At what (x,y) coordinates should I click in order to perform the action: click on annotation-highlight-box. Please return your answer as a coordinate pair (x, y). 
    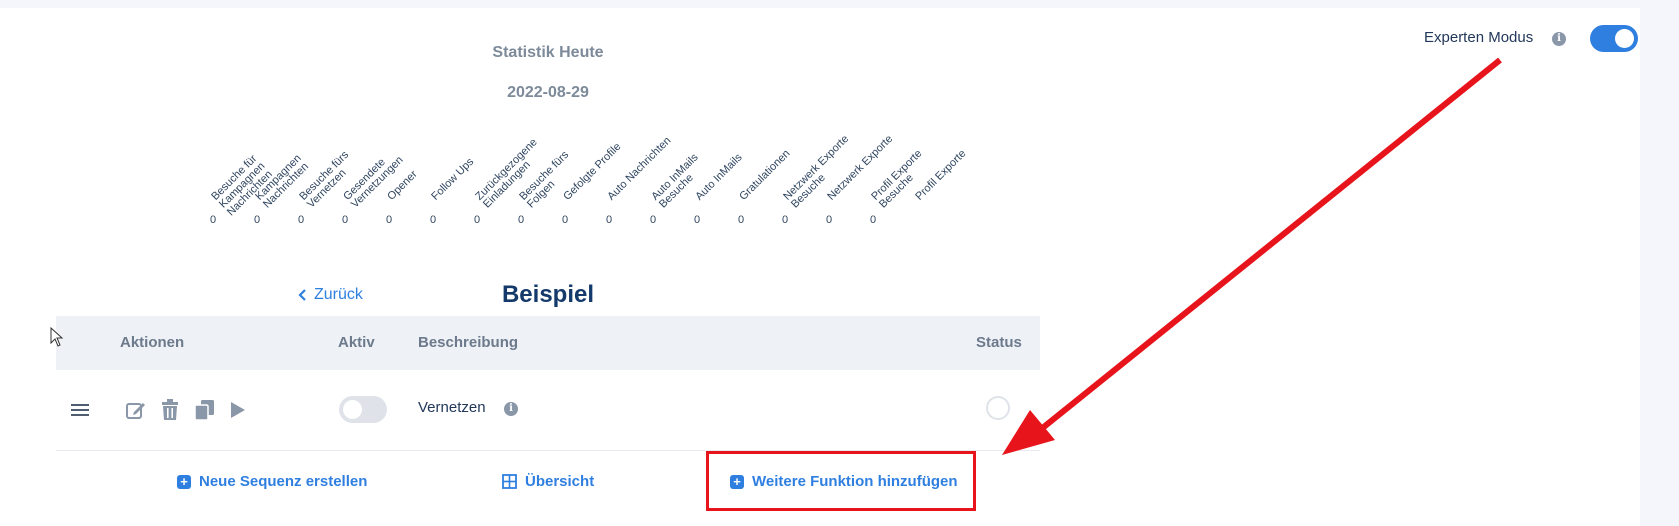
    Looking at the image, I should click on (841, 481).